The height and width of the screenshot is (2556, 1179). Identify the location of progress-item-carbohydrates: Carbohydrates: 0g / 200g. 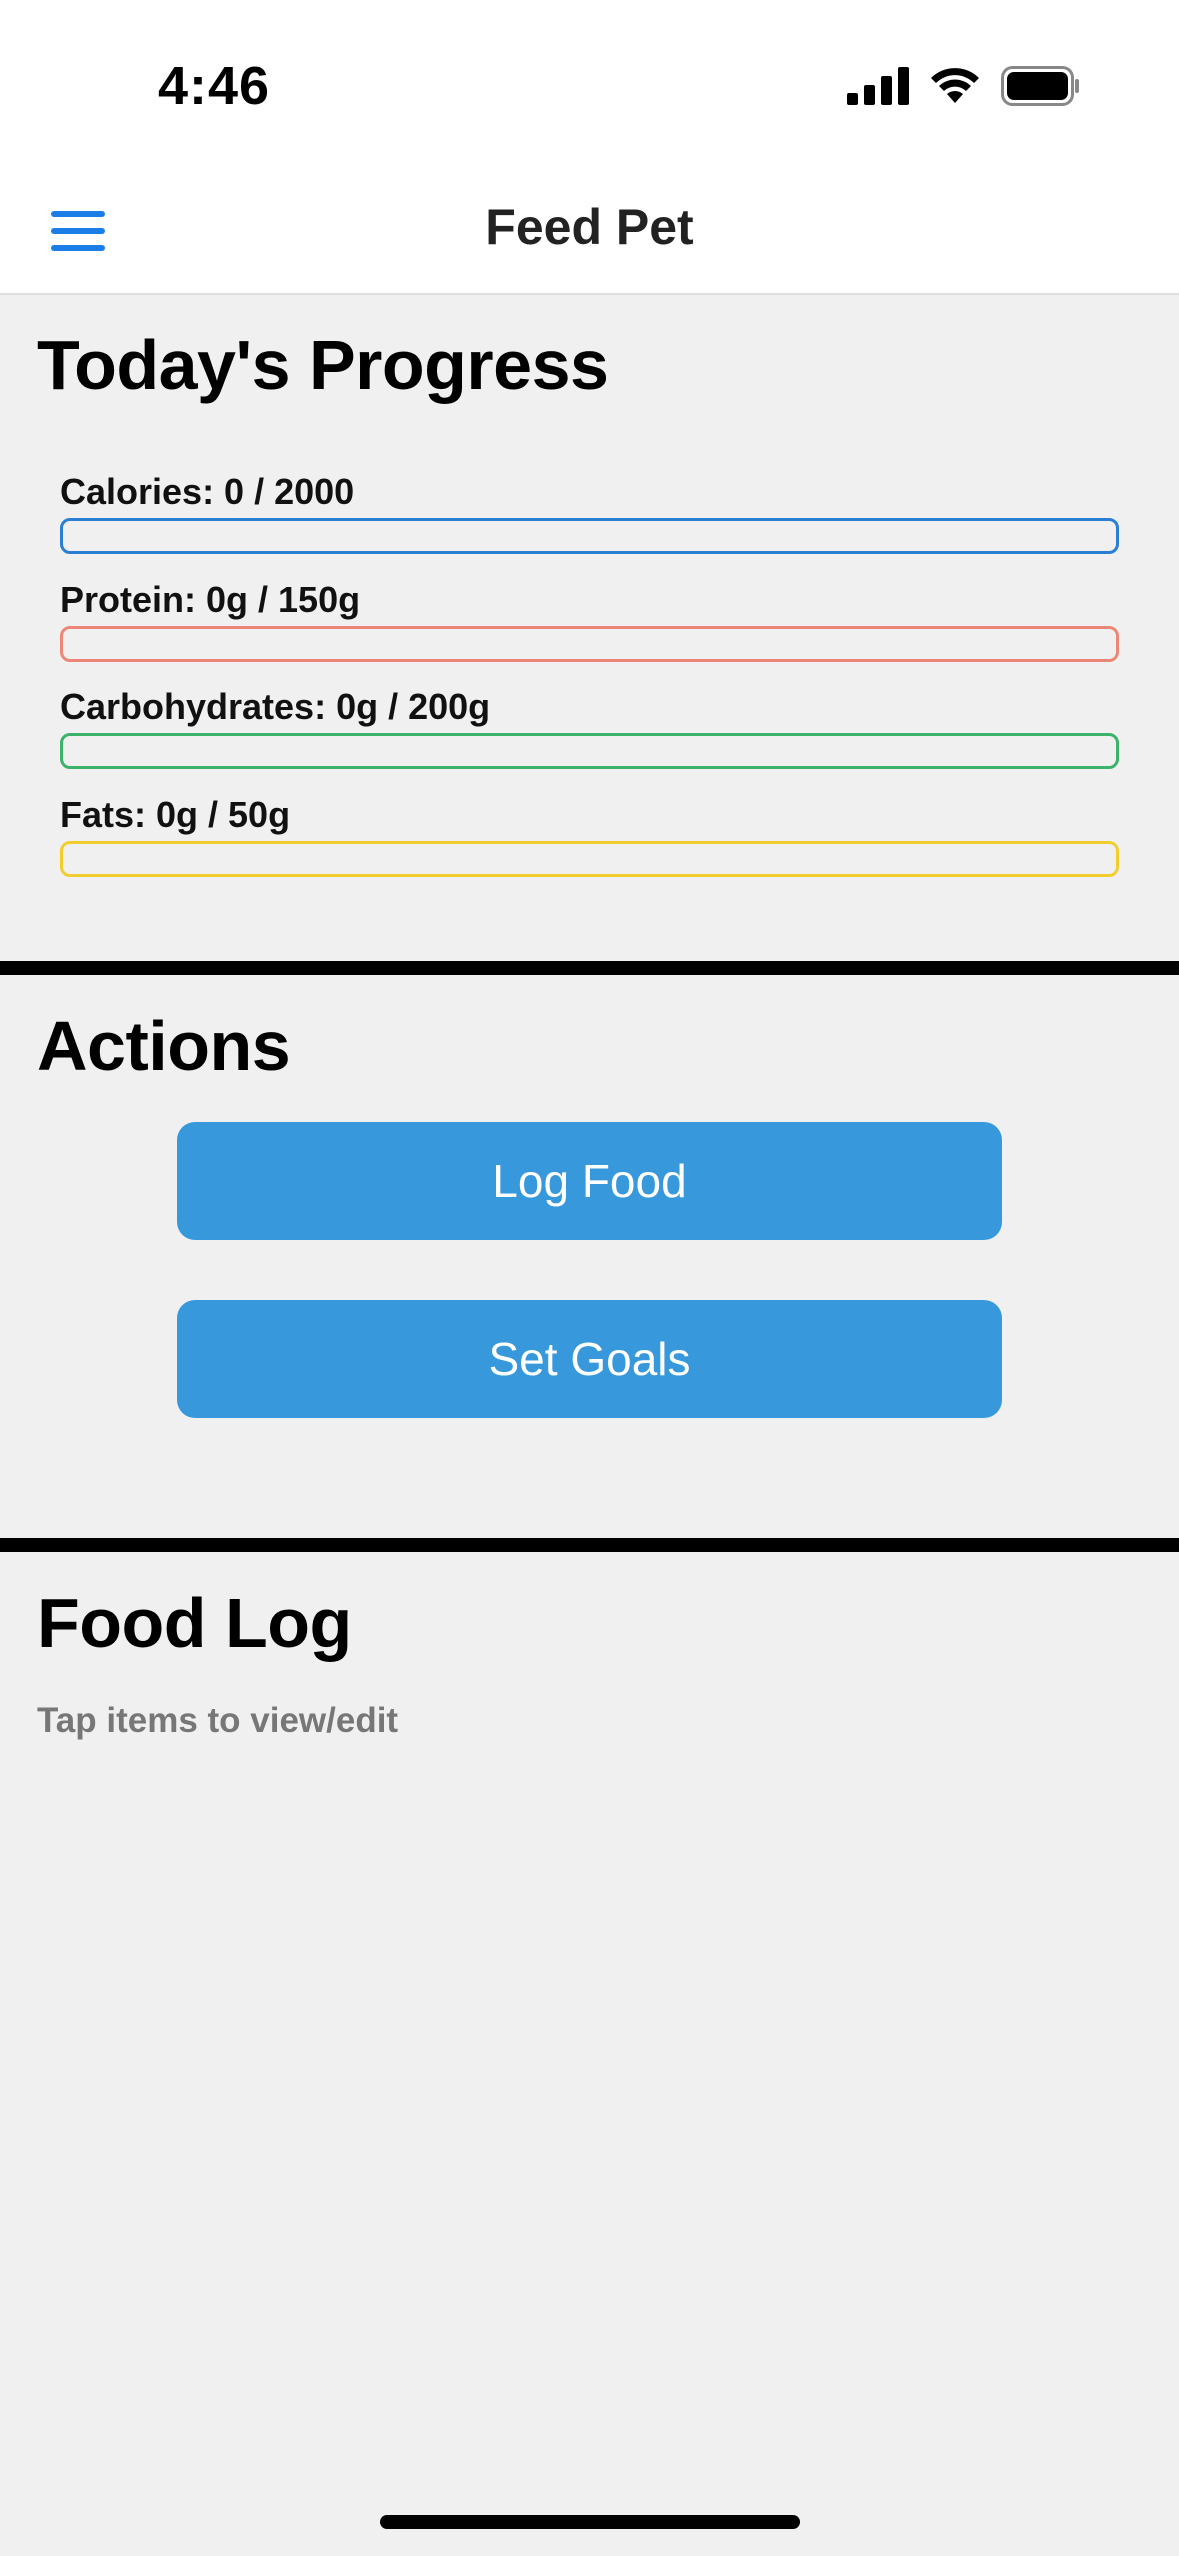
(589, 727).